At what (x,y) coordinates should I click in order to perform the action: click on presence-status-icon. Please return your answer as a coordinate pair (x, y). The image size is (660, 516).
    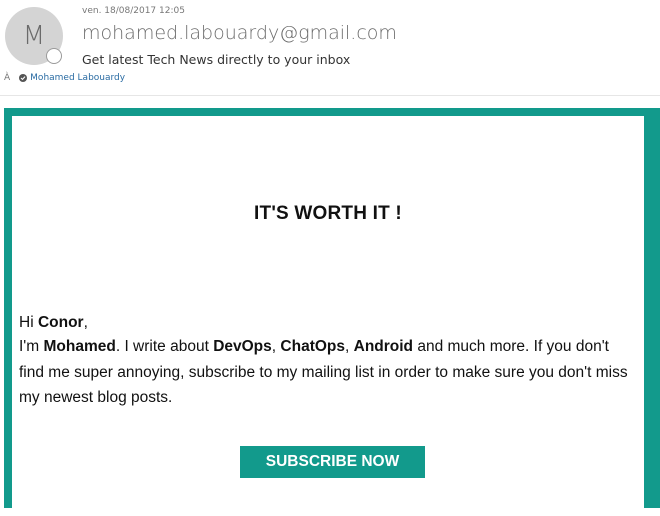
    Looking at the image, I should click on (54, 56).